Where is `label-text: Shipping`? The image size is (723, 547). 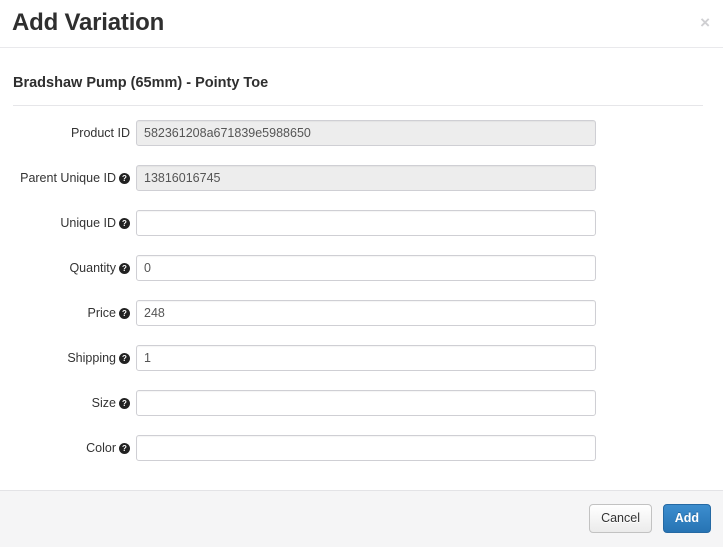 label-text: Shipping is located at coordinates (91, 358).